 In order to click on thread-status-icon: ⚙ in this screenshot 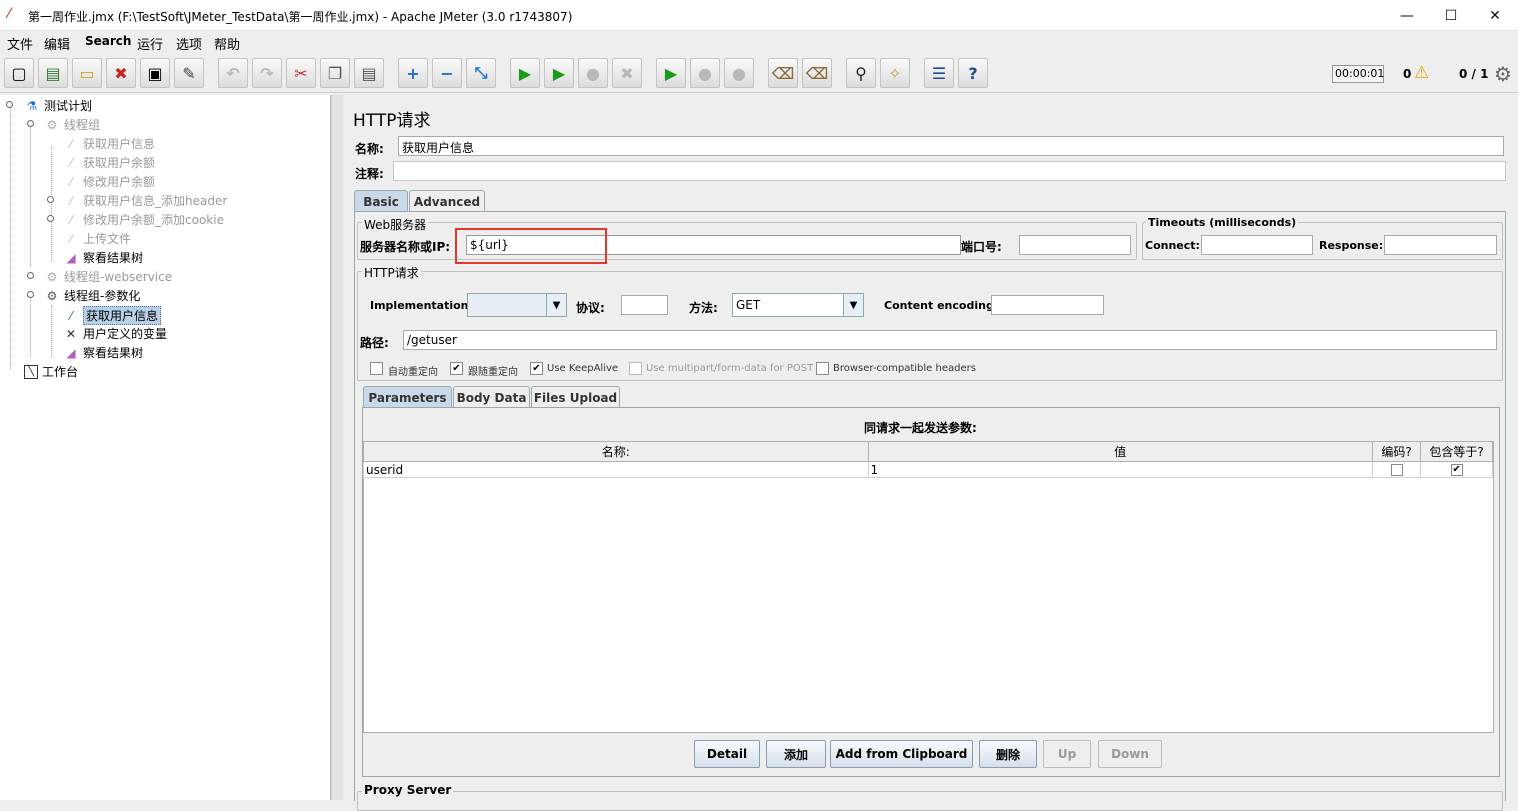, I will do `click(1503, 74)`.